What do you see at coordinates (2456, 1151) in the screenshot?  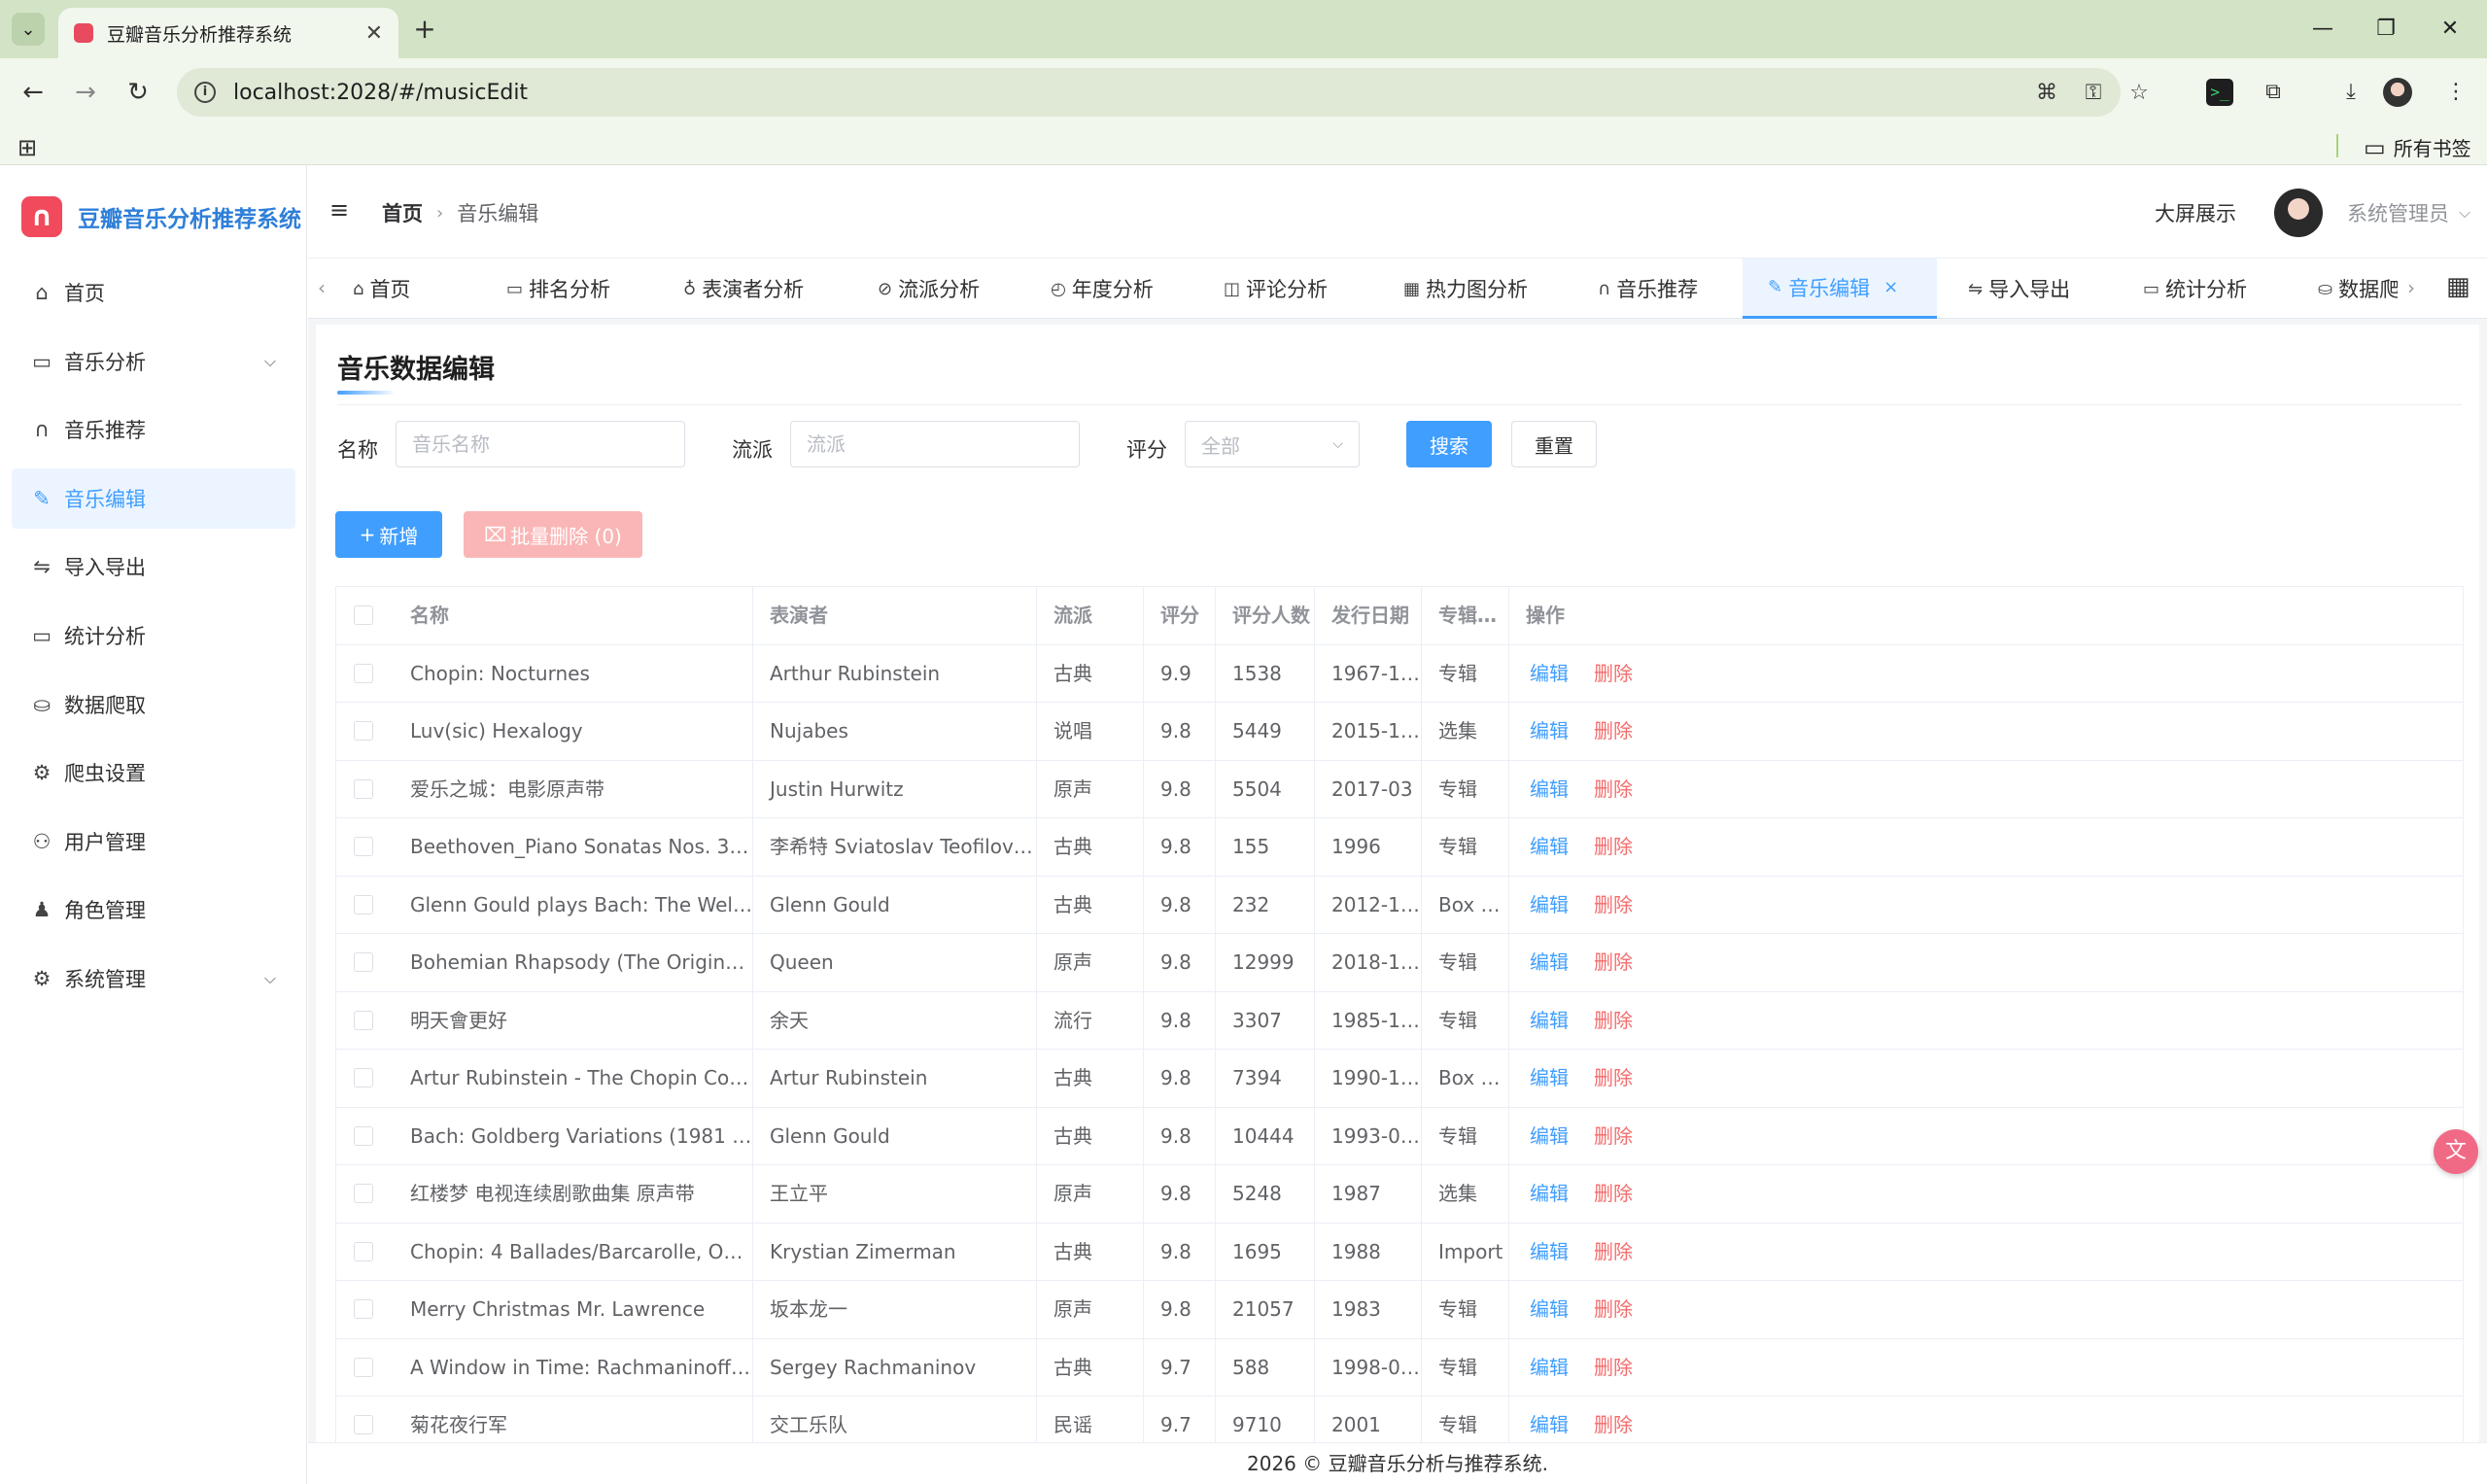 I see `floating-translate-icon: 文` at bounding box center [2456, 1151].